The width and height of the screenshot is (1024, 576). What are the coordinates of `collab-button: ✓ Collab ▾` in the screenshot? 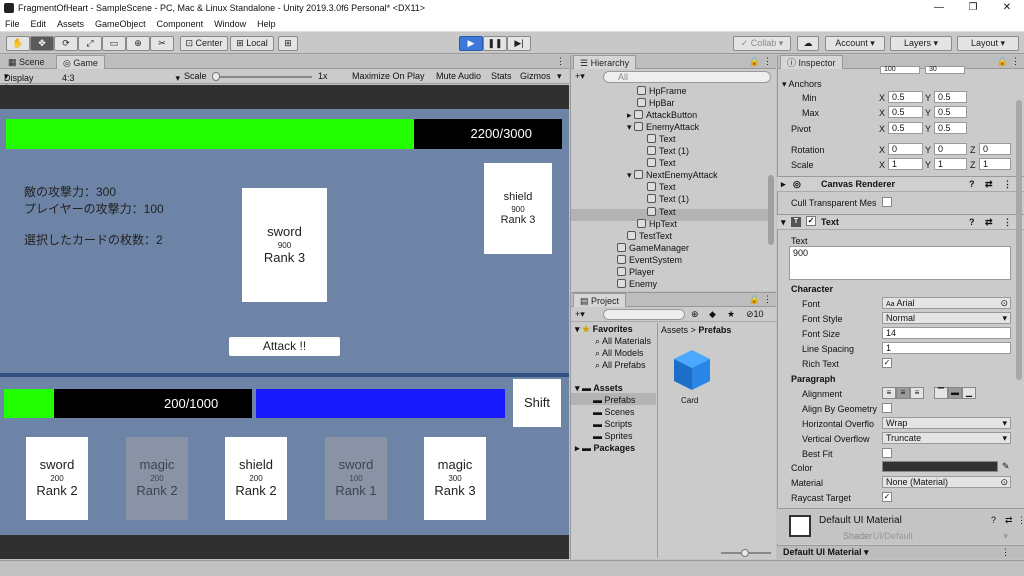 It's located at (762, 43).